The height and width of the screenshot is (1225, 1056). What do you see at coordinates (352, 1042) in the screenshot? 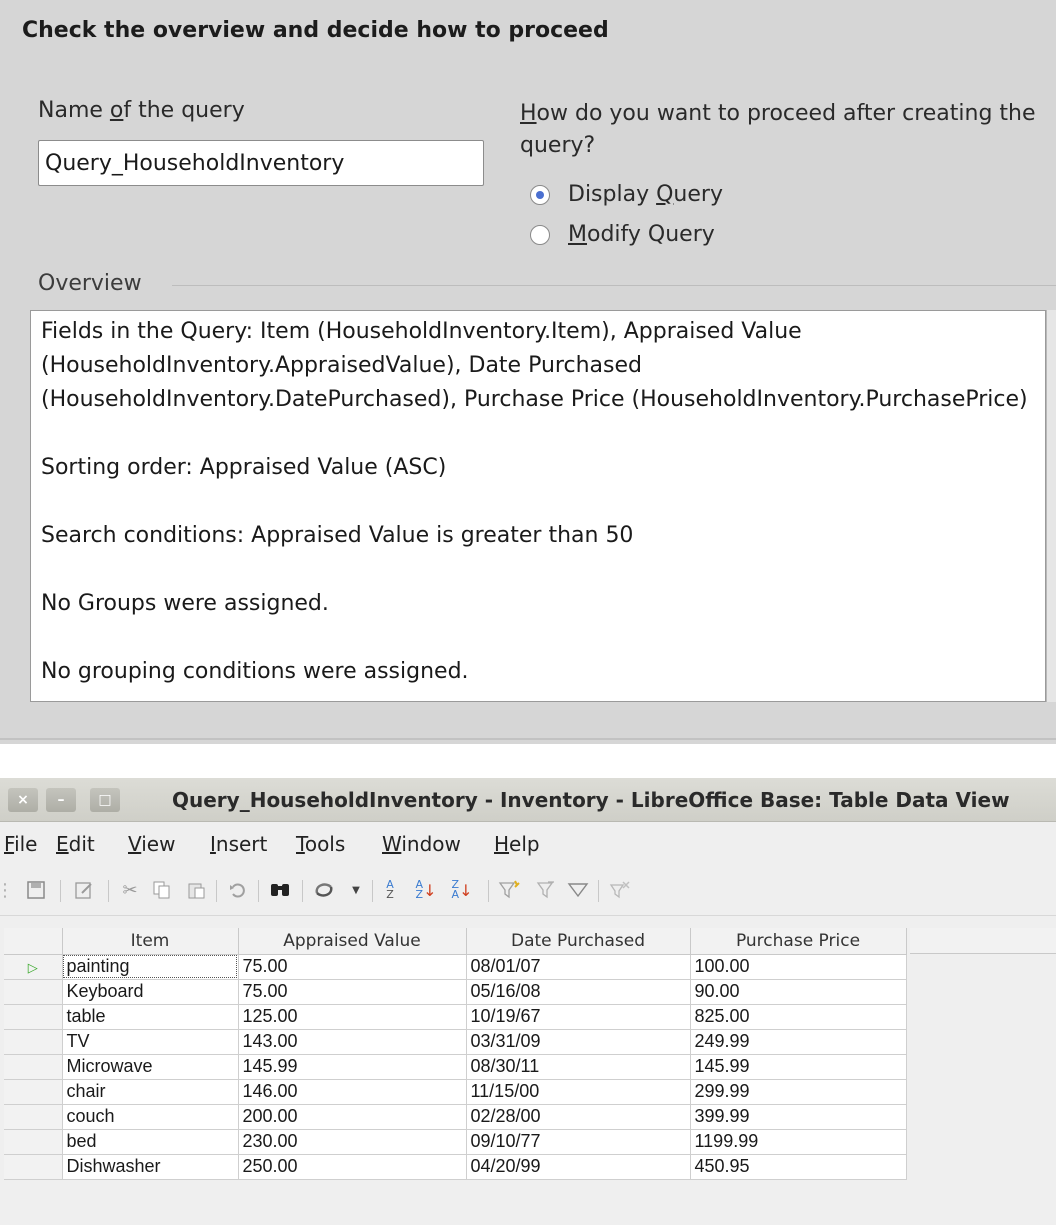
I see `cell-appraised-value: 143.00` at bounding box center [352, 1042].